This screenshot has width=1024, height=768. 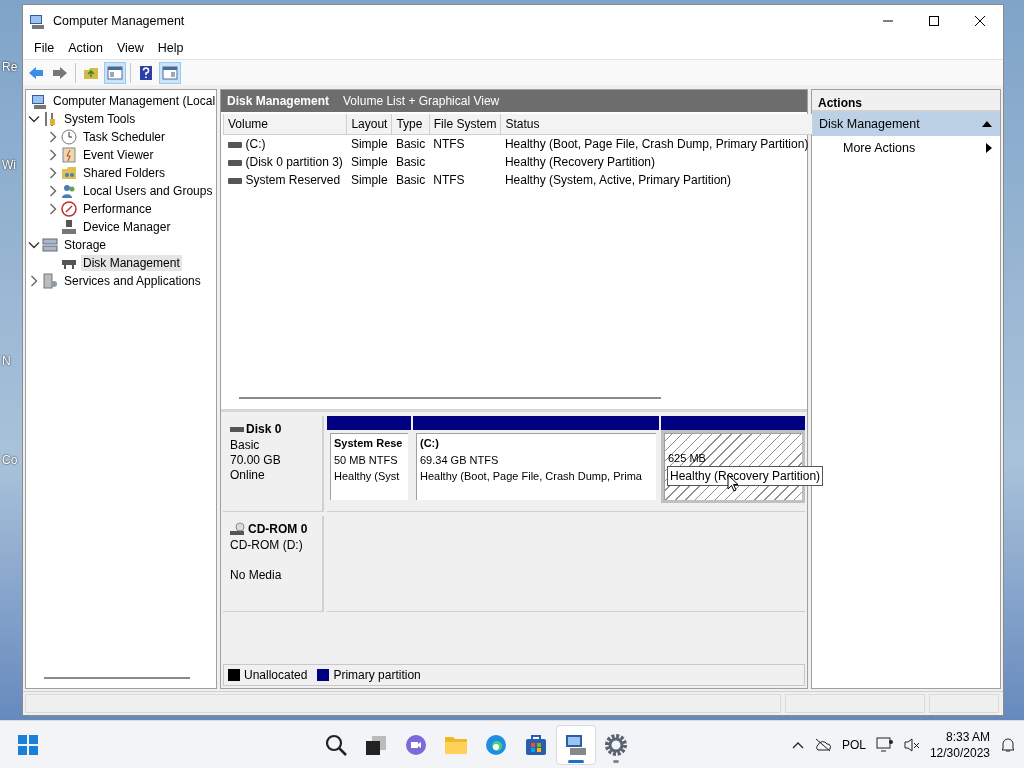 I want to click on table-cell: (Disk 0 partition 3), so click(x=294, y=162).